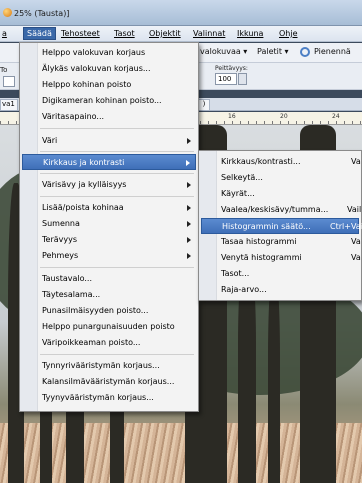 Image resolution: width=362 pixels, height=483 pixels. What do you see at coordinates (39, 33) in the screenshot?
I see `menu-saada: Säädä` at bounding box center [39, 33].